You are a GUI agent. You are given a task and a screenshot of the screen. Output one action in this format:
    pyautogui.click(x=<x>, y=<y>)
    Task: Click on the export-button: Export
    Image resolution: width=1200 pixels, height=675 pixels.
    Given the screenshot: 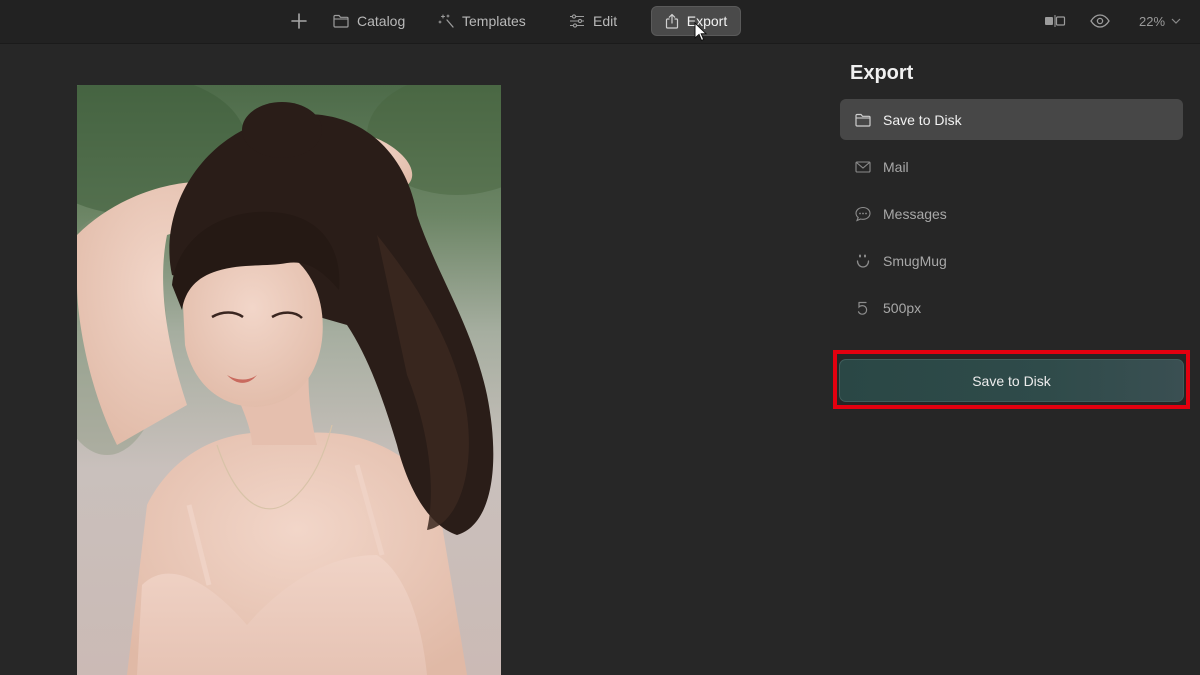 What is the action you would take?
    pyautogui.click(x=696, y=21)
    